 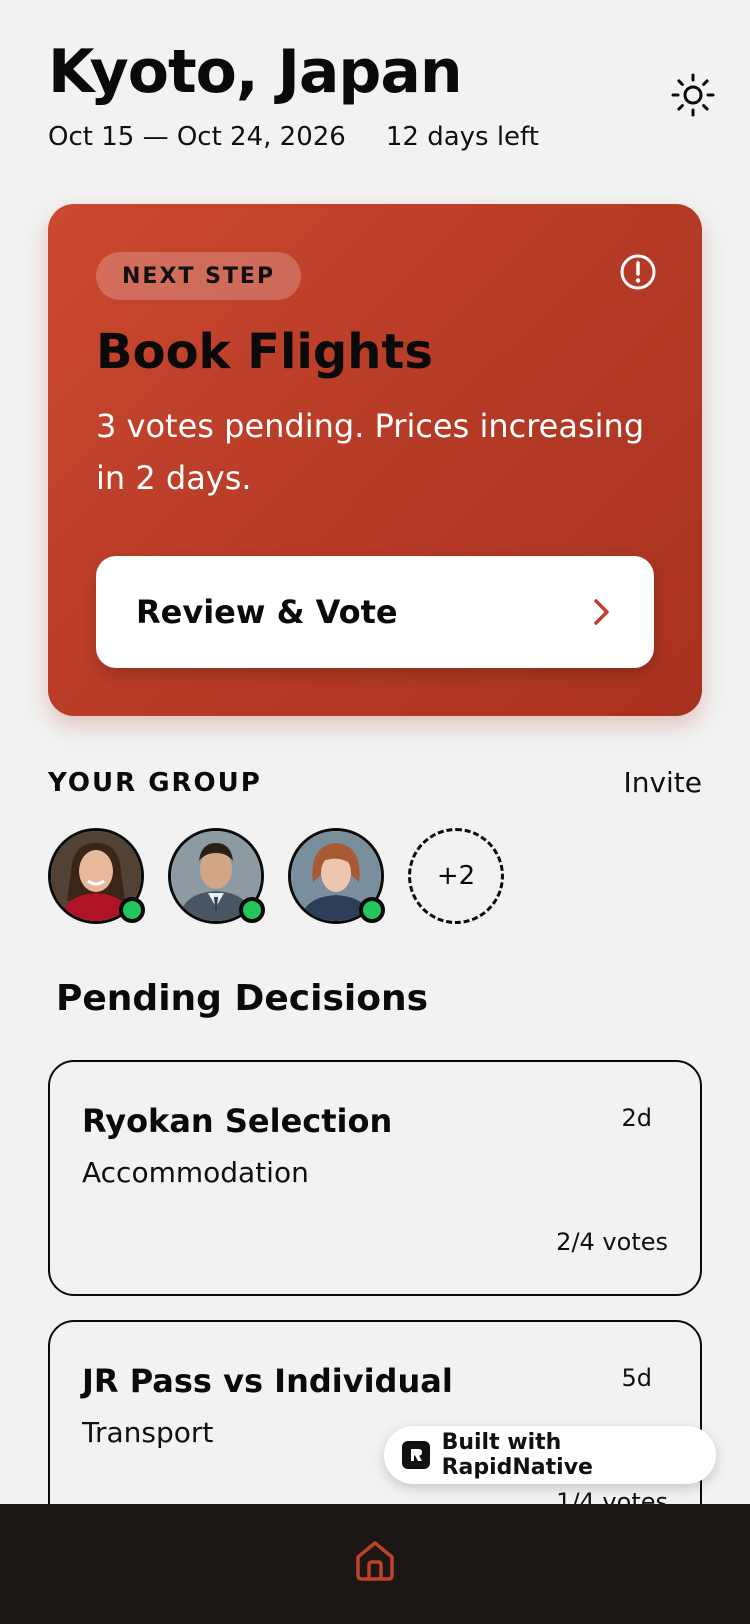 I want to click on trip-title: Kyoto, Japan, so click(x=255, y=72).